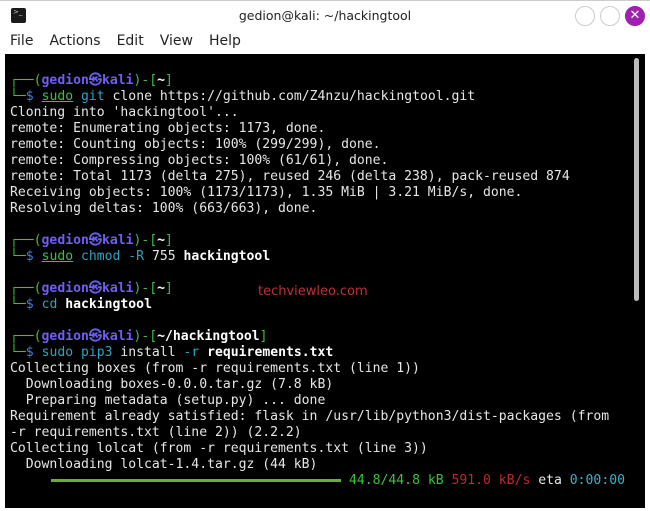  I want to click on terminal-text: chmod -R, so click(109, 256).